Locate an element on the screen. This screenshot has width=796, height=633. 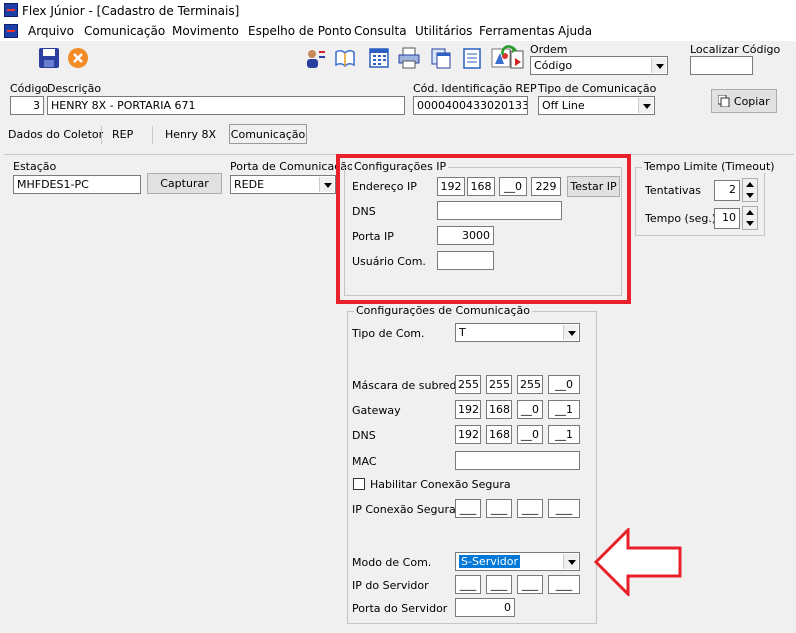
codigo-label: Código is located at coordinates (29, 88).